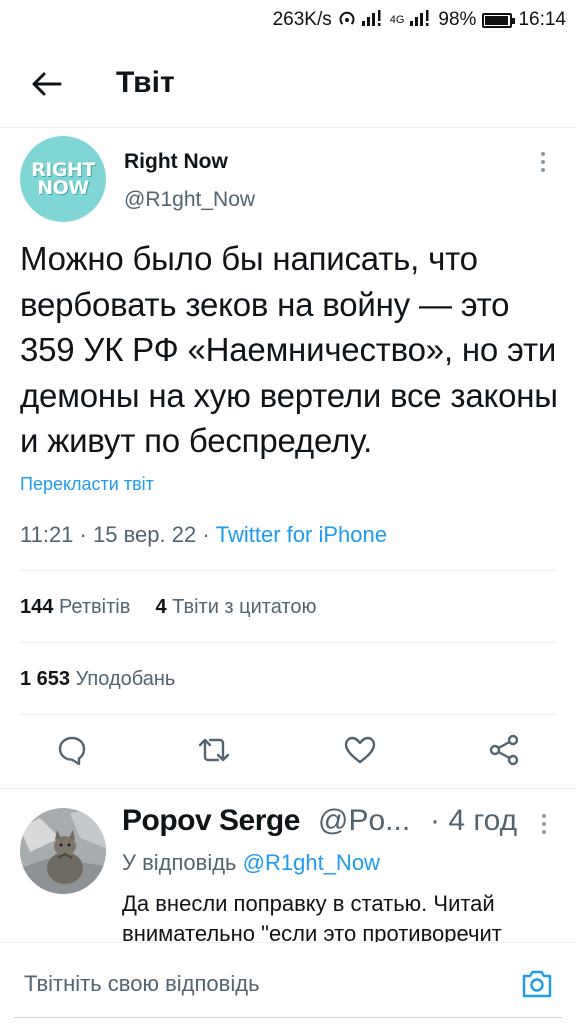 The image size is (576, 1024). I want to click on likes-stat: 1 653 Уподобань, so click(97, 679).